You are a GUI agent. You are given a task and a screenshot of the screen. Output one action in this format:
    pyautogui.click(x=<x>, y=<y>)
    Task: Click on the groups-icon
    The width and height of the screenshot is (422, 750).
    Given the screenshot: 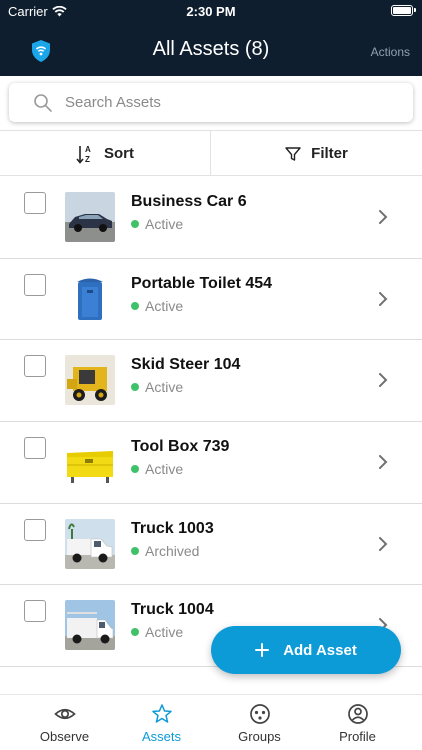 What is the action you would take?
    pyautogui.click(x=259, y=714)
    